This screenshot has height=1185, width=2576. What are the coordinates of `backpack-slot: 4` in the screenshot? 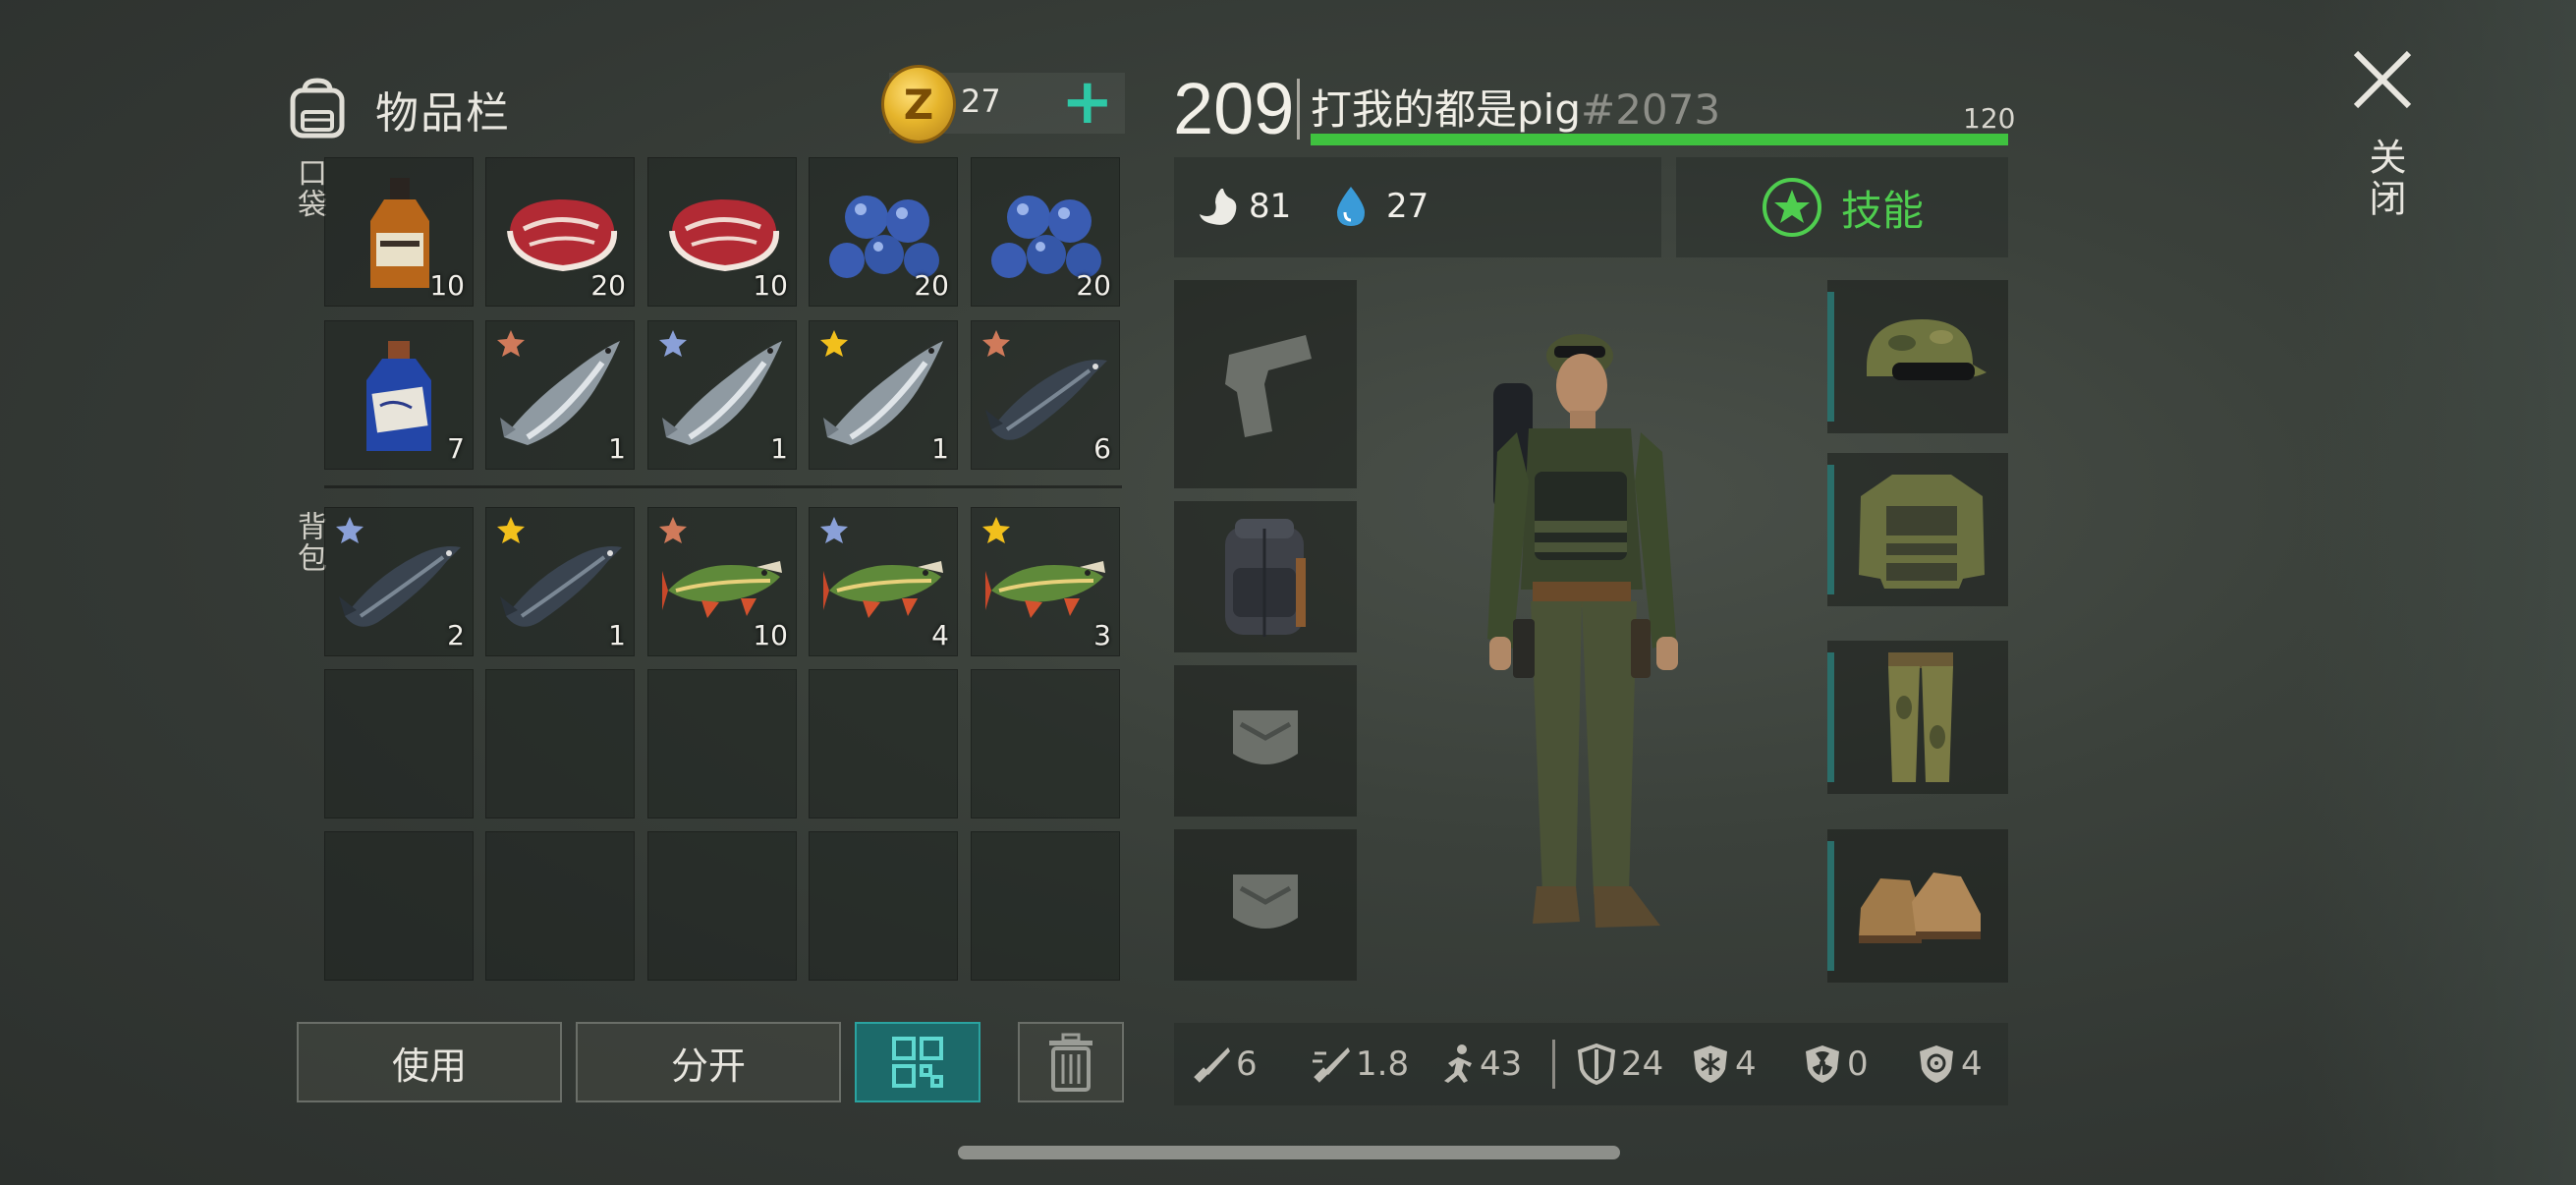 It's located at (883, 581).